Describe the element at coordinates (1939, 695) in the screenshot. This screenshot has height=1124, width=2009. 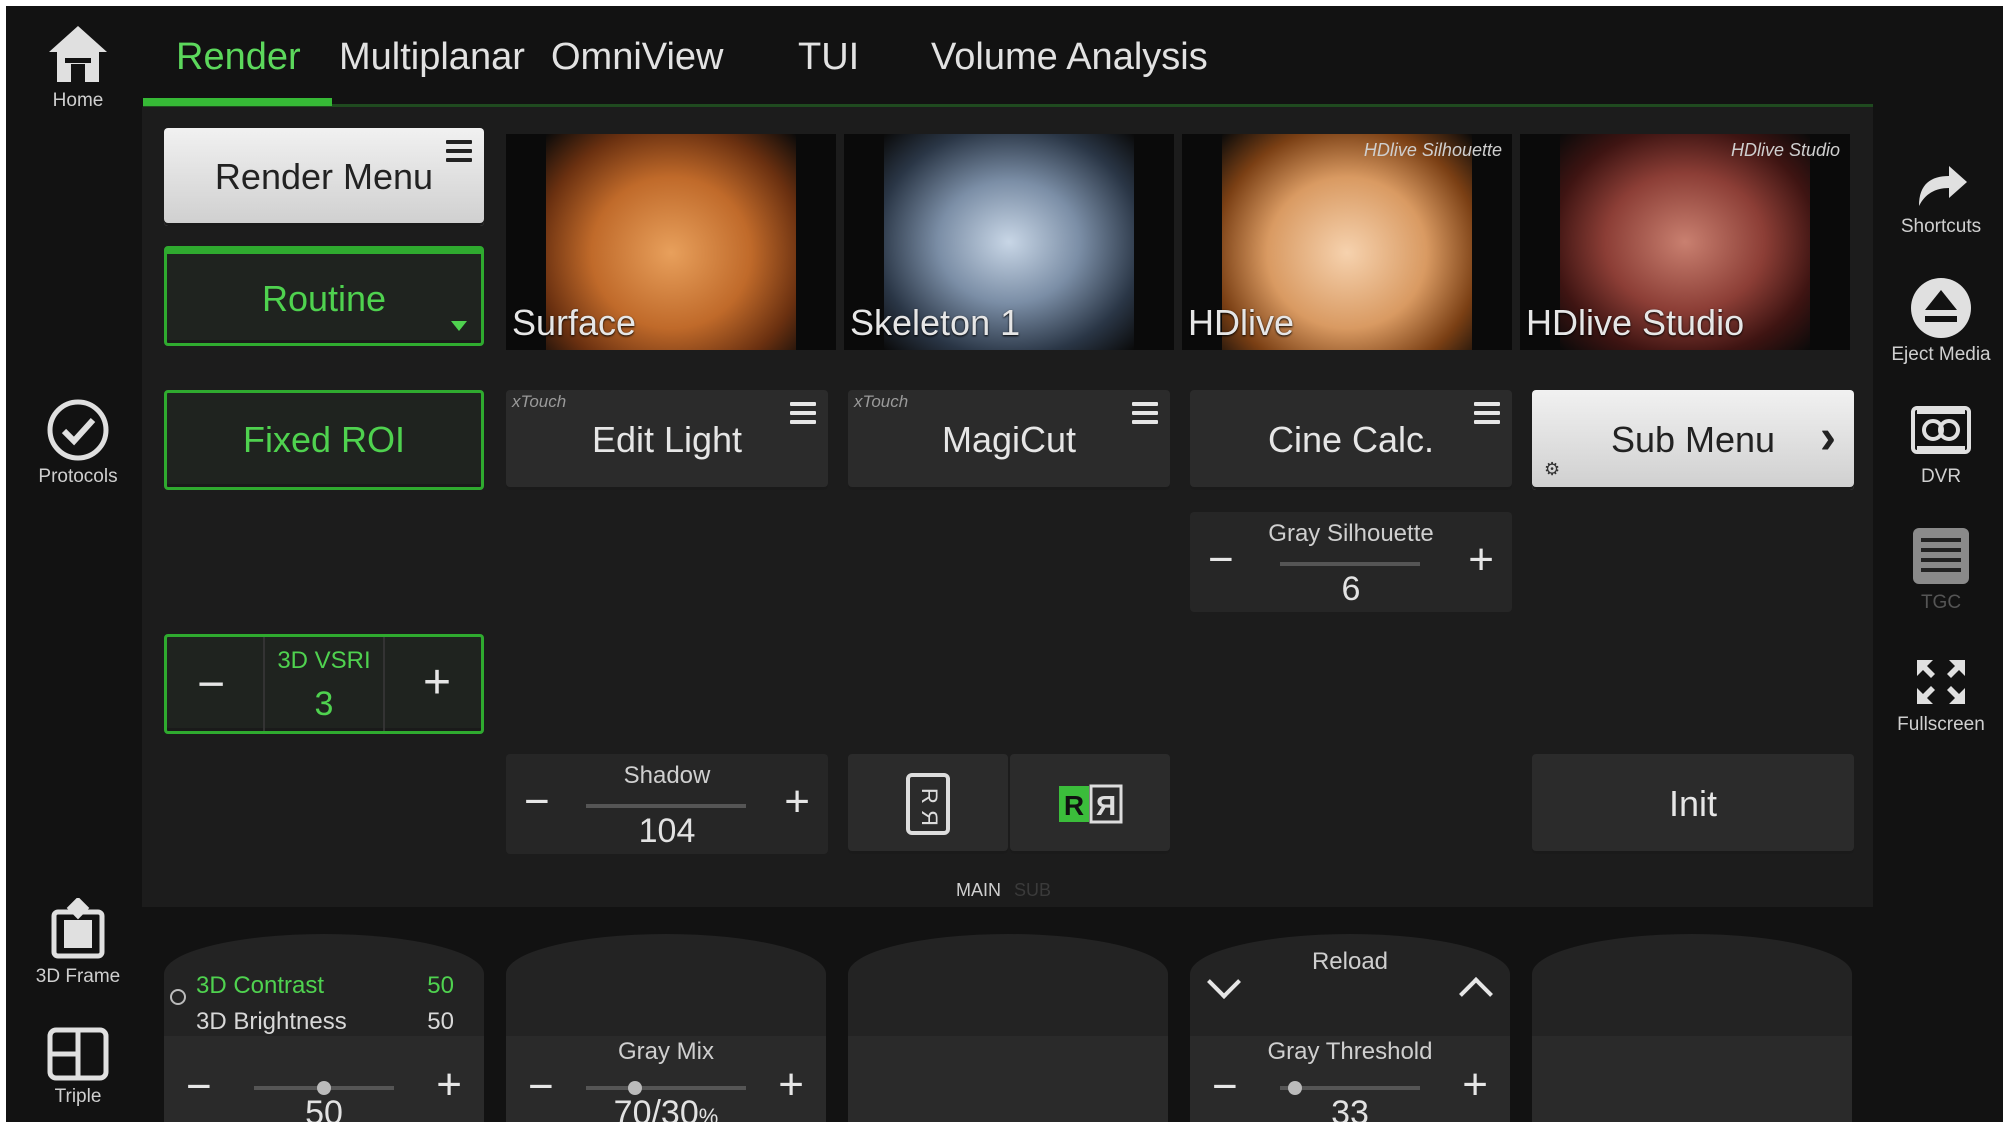
I see `fullscreen-button: Fullscreen` at that location.